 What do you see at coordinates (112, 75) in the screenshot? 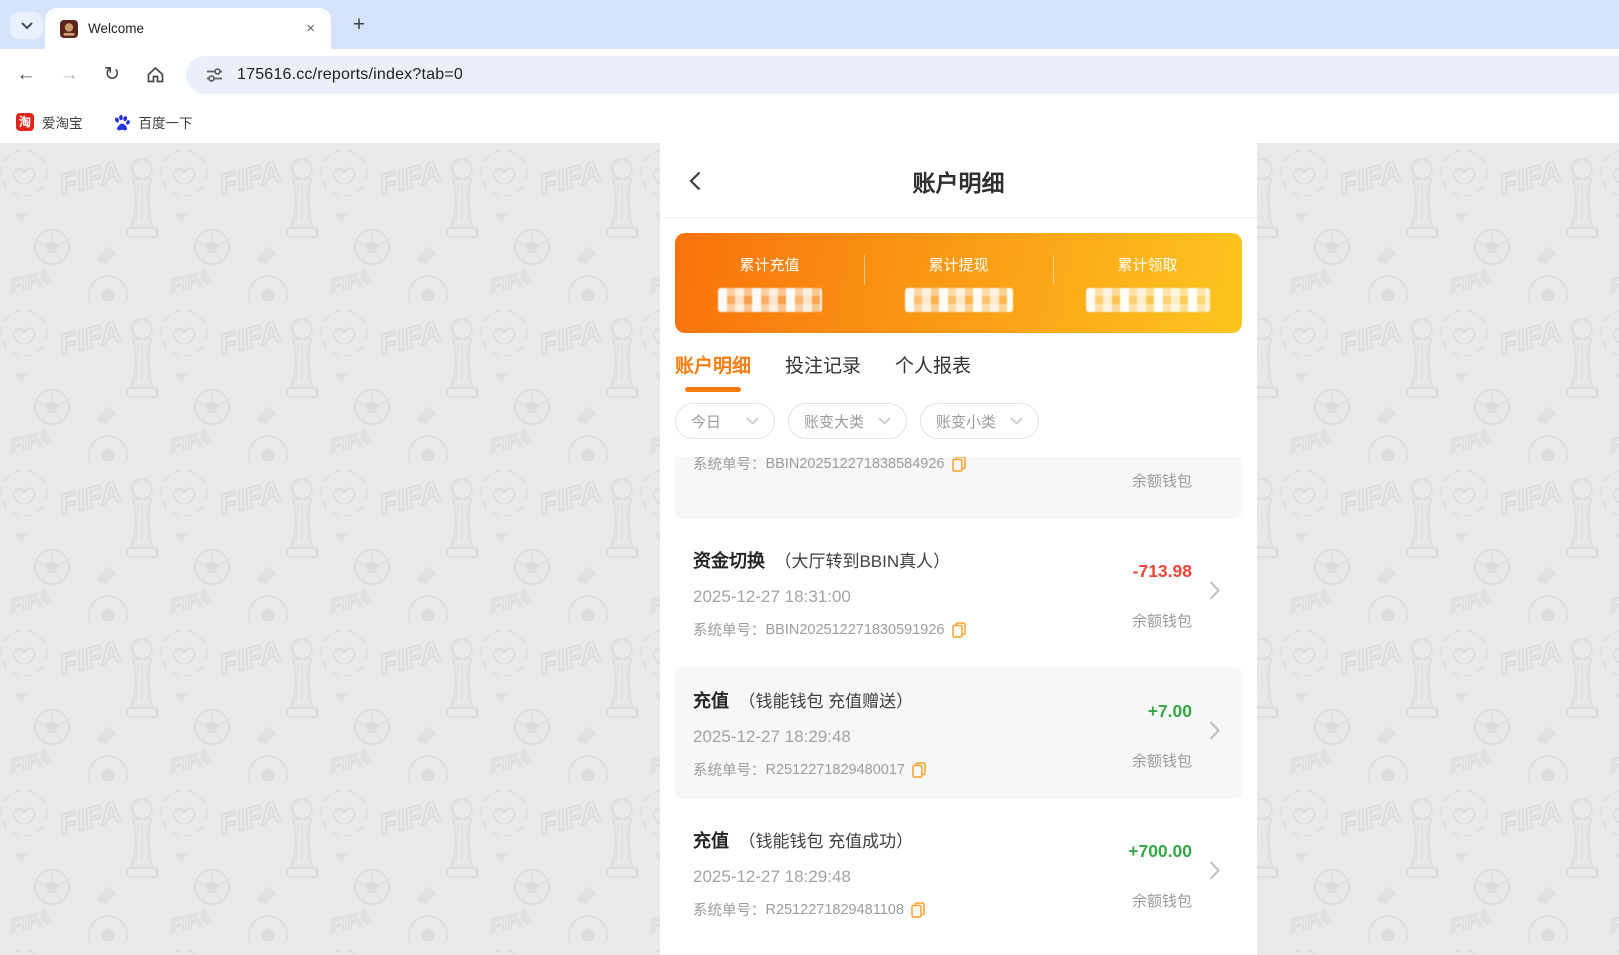
I see `reload-button: ↻` at bounding box center [112, 75].